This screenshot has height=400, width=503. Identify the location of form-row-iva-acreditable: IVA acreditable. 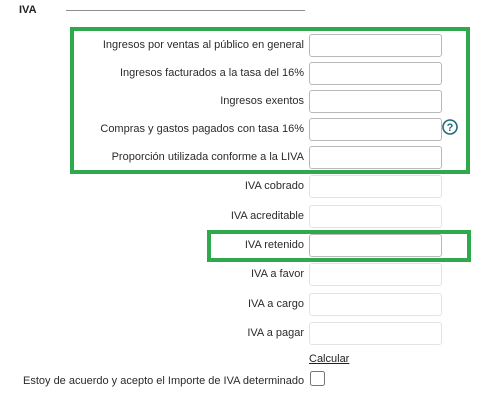
(251, 217).